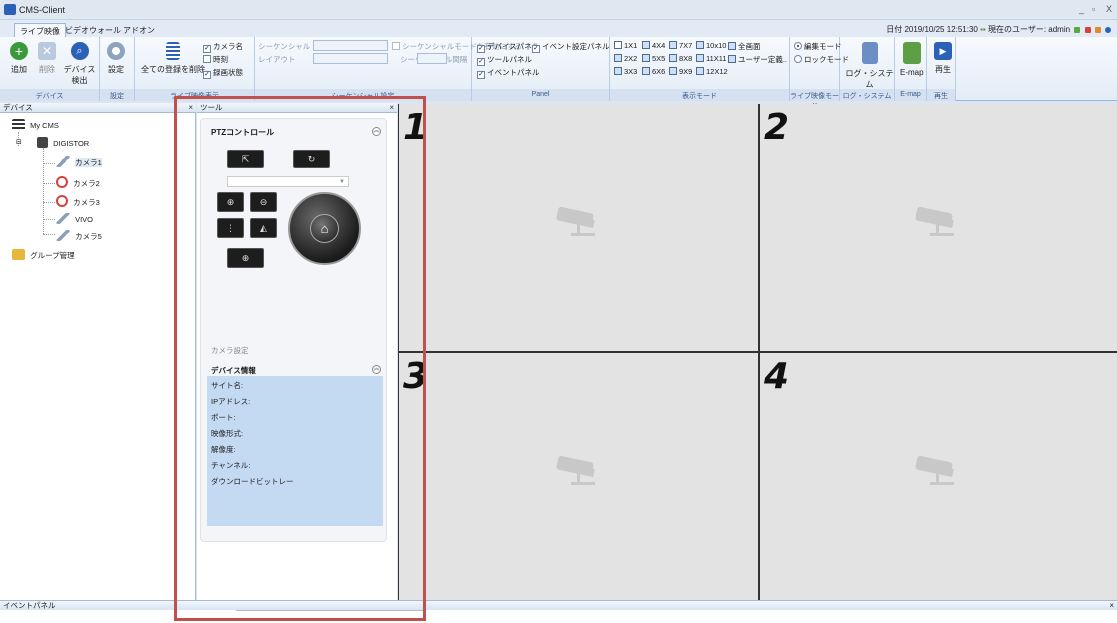 The height and width of the screenshot is (623, 1117). Describe the element at coordinates (350, 58) in the screenshot. I see `layout-select` at that location.